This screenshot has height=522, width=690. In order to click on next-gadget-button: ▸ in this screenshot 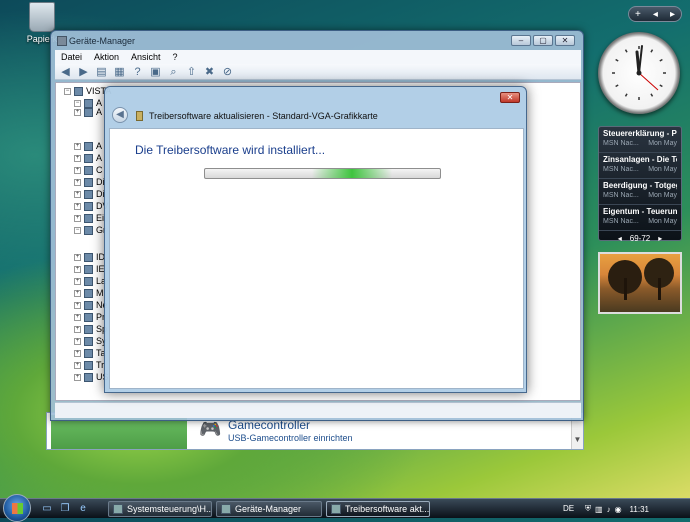, I will do `click(672, 14)`.